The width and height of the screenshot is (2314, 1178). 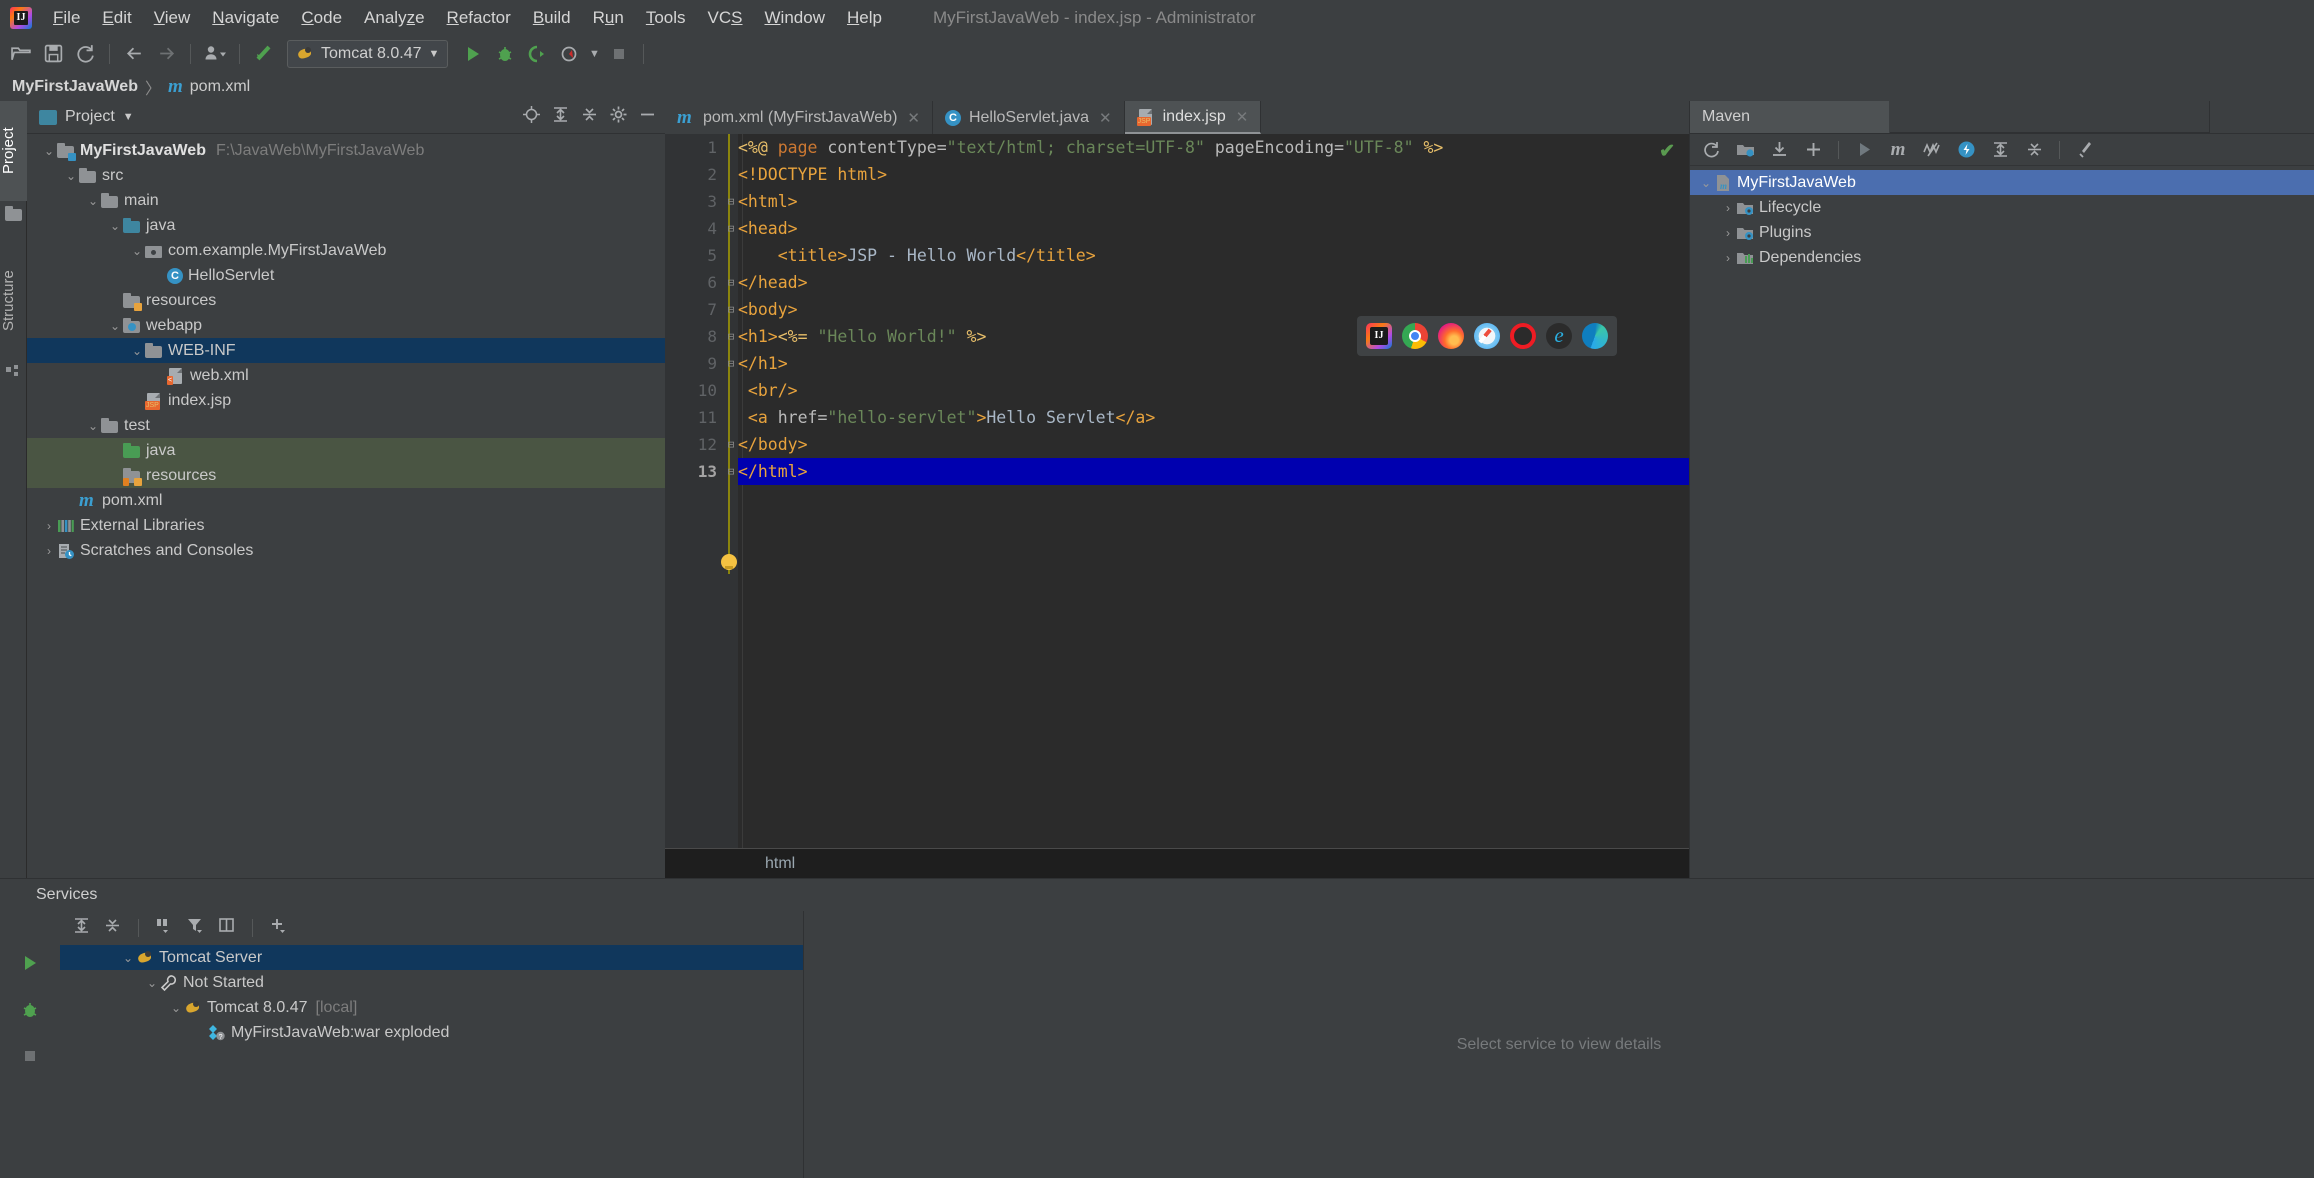 I want to click on service-tree-row: ⌄ Tomcat 8.0.47 [local], so click(x=431, y=1007).